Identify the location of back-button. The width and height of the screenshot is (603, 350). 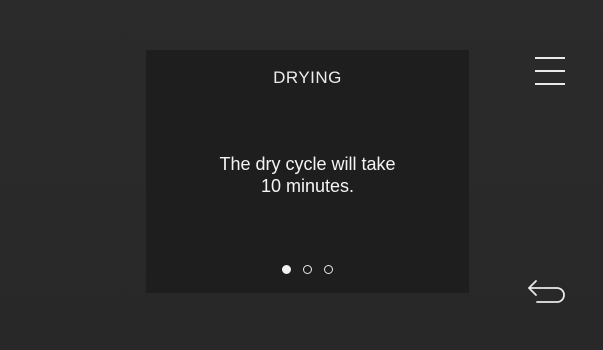
(547, 292).